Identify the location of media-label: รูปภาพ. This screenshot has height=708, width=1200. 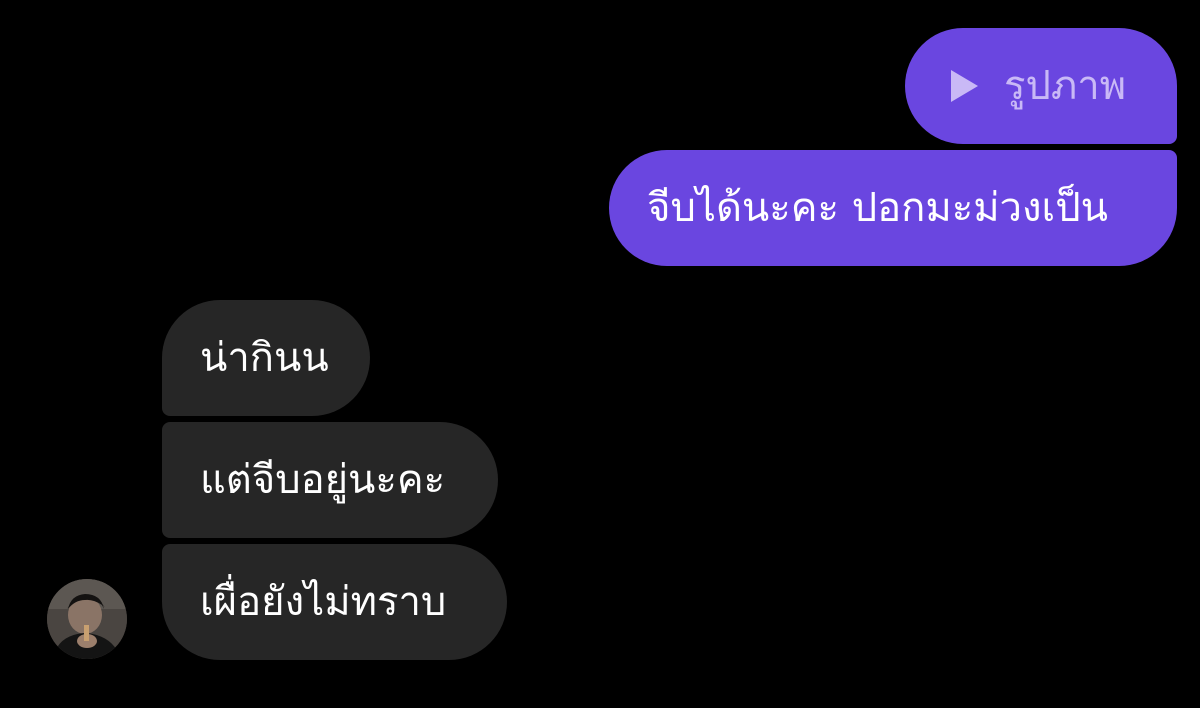
(1065, 86).